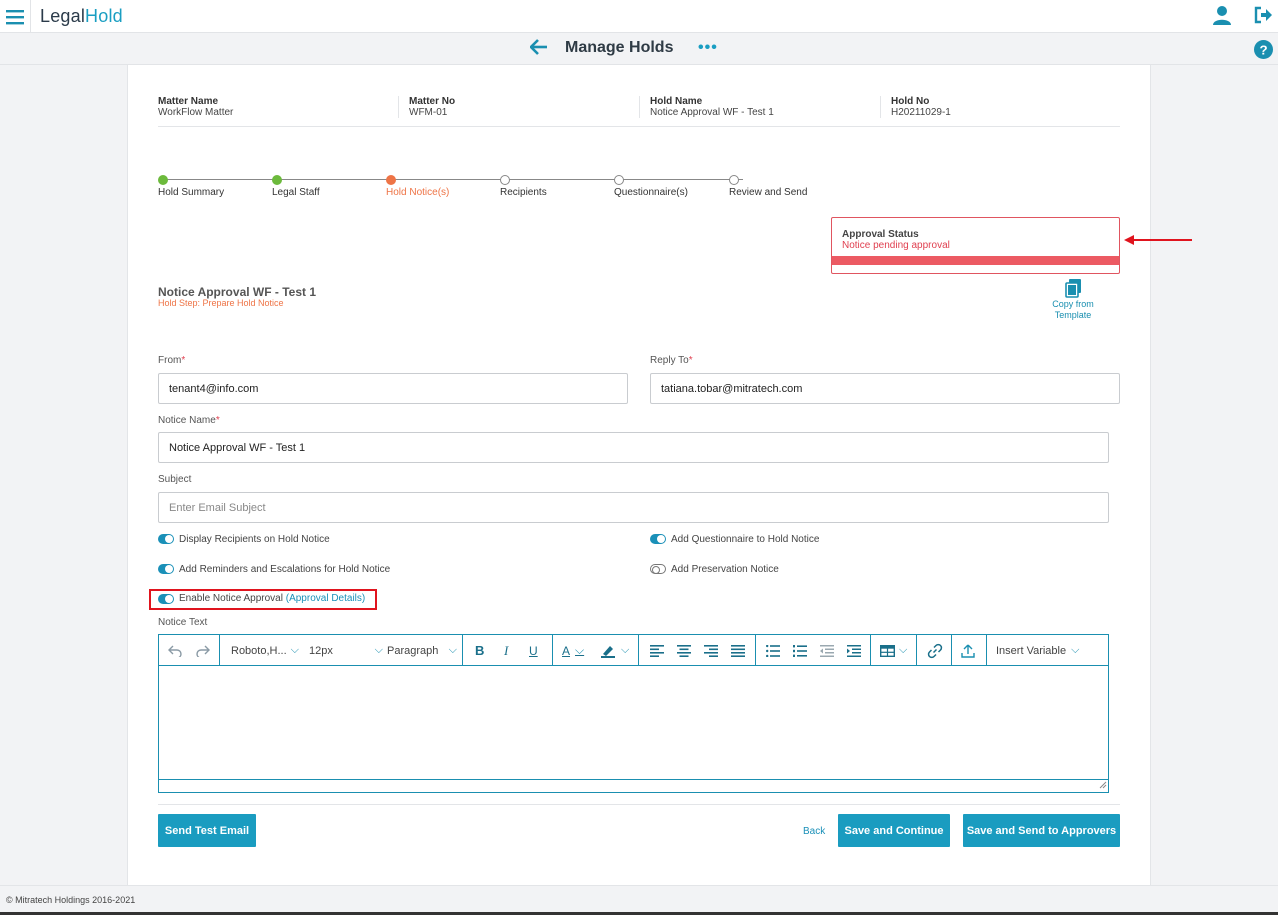 The image size is (1278, 915). Describe the element at coordinates (538, 48) in the screenshot. I see `back-arrow-icon` at that location.